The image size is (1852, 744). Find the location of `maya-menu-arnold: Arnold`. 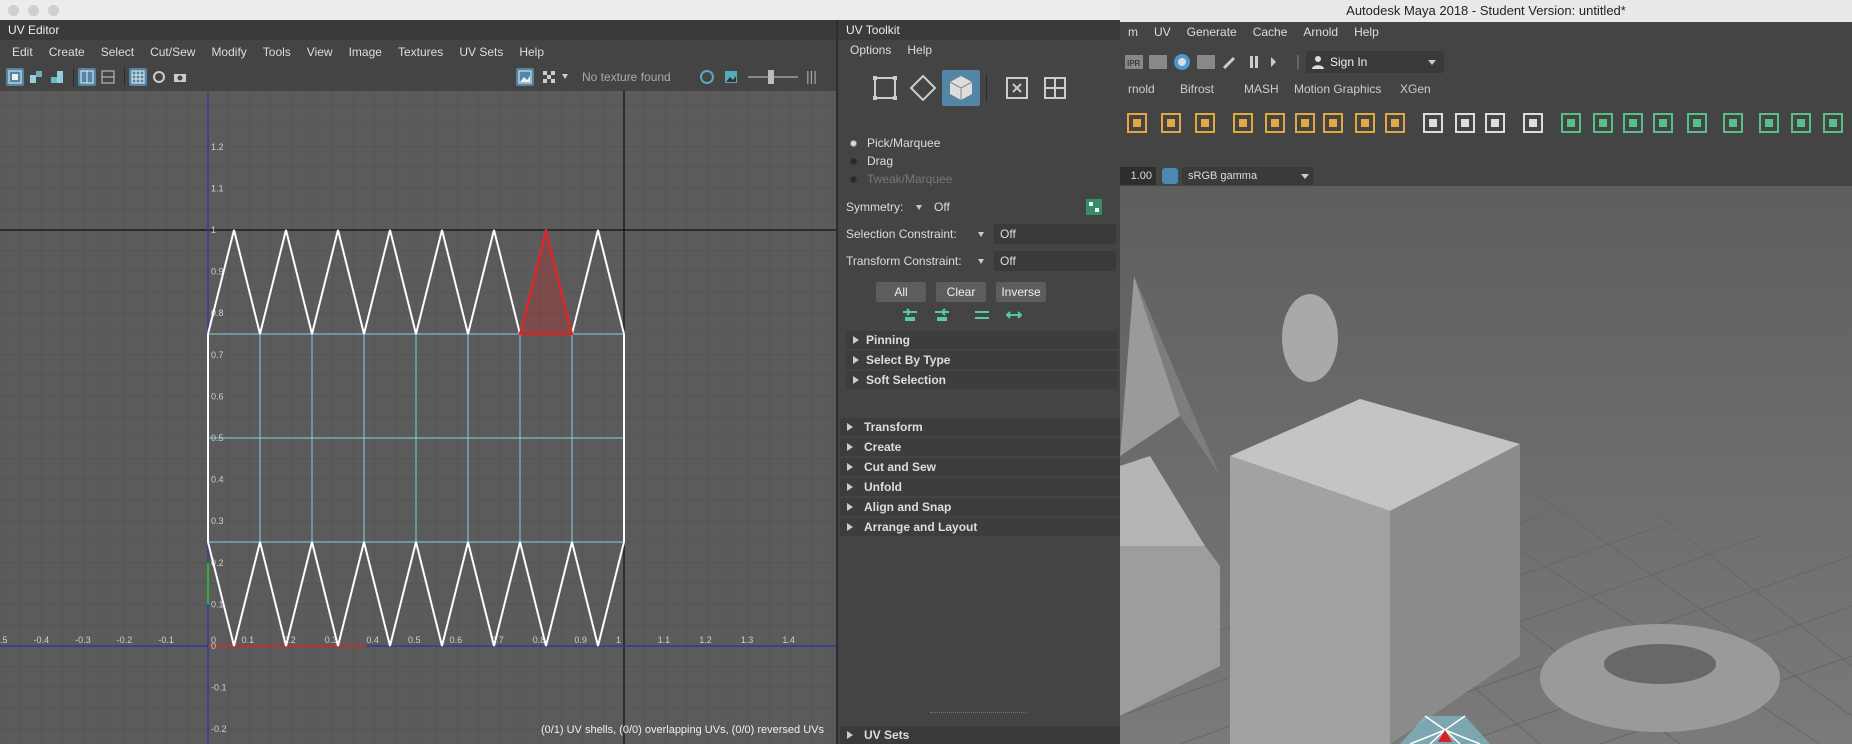

maya-menu-arnold: Arnold is located at coordinates (1320, 32).